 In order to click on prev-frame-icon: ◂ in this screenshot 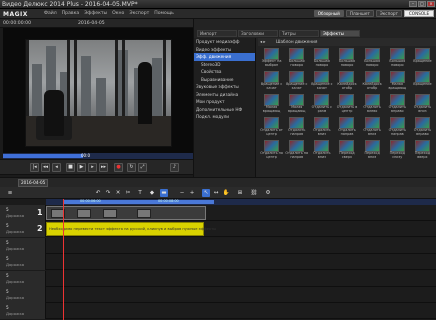, I will do `click(56, 167)`.